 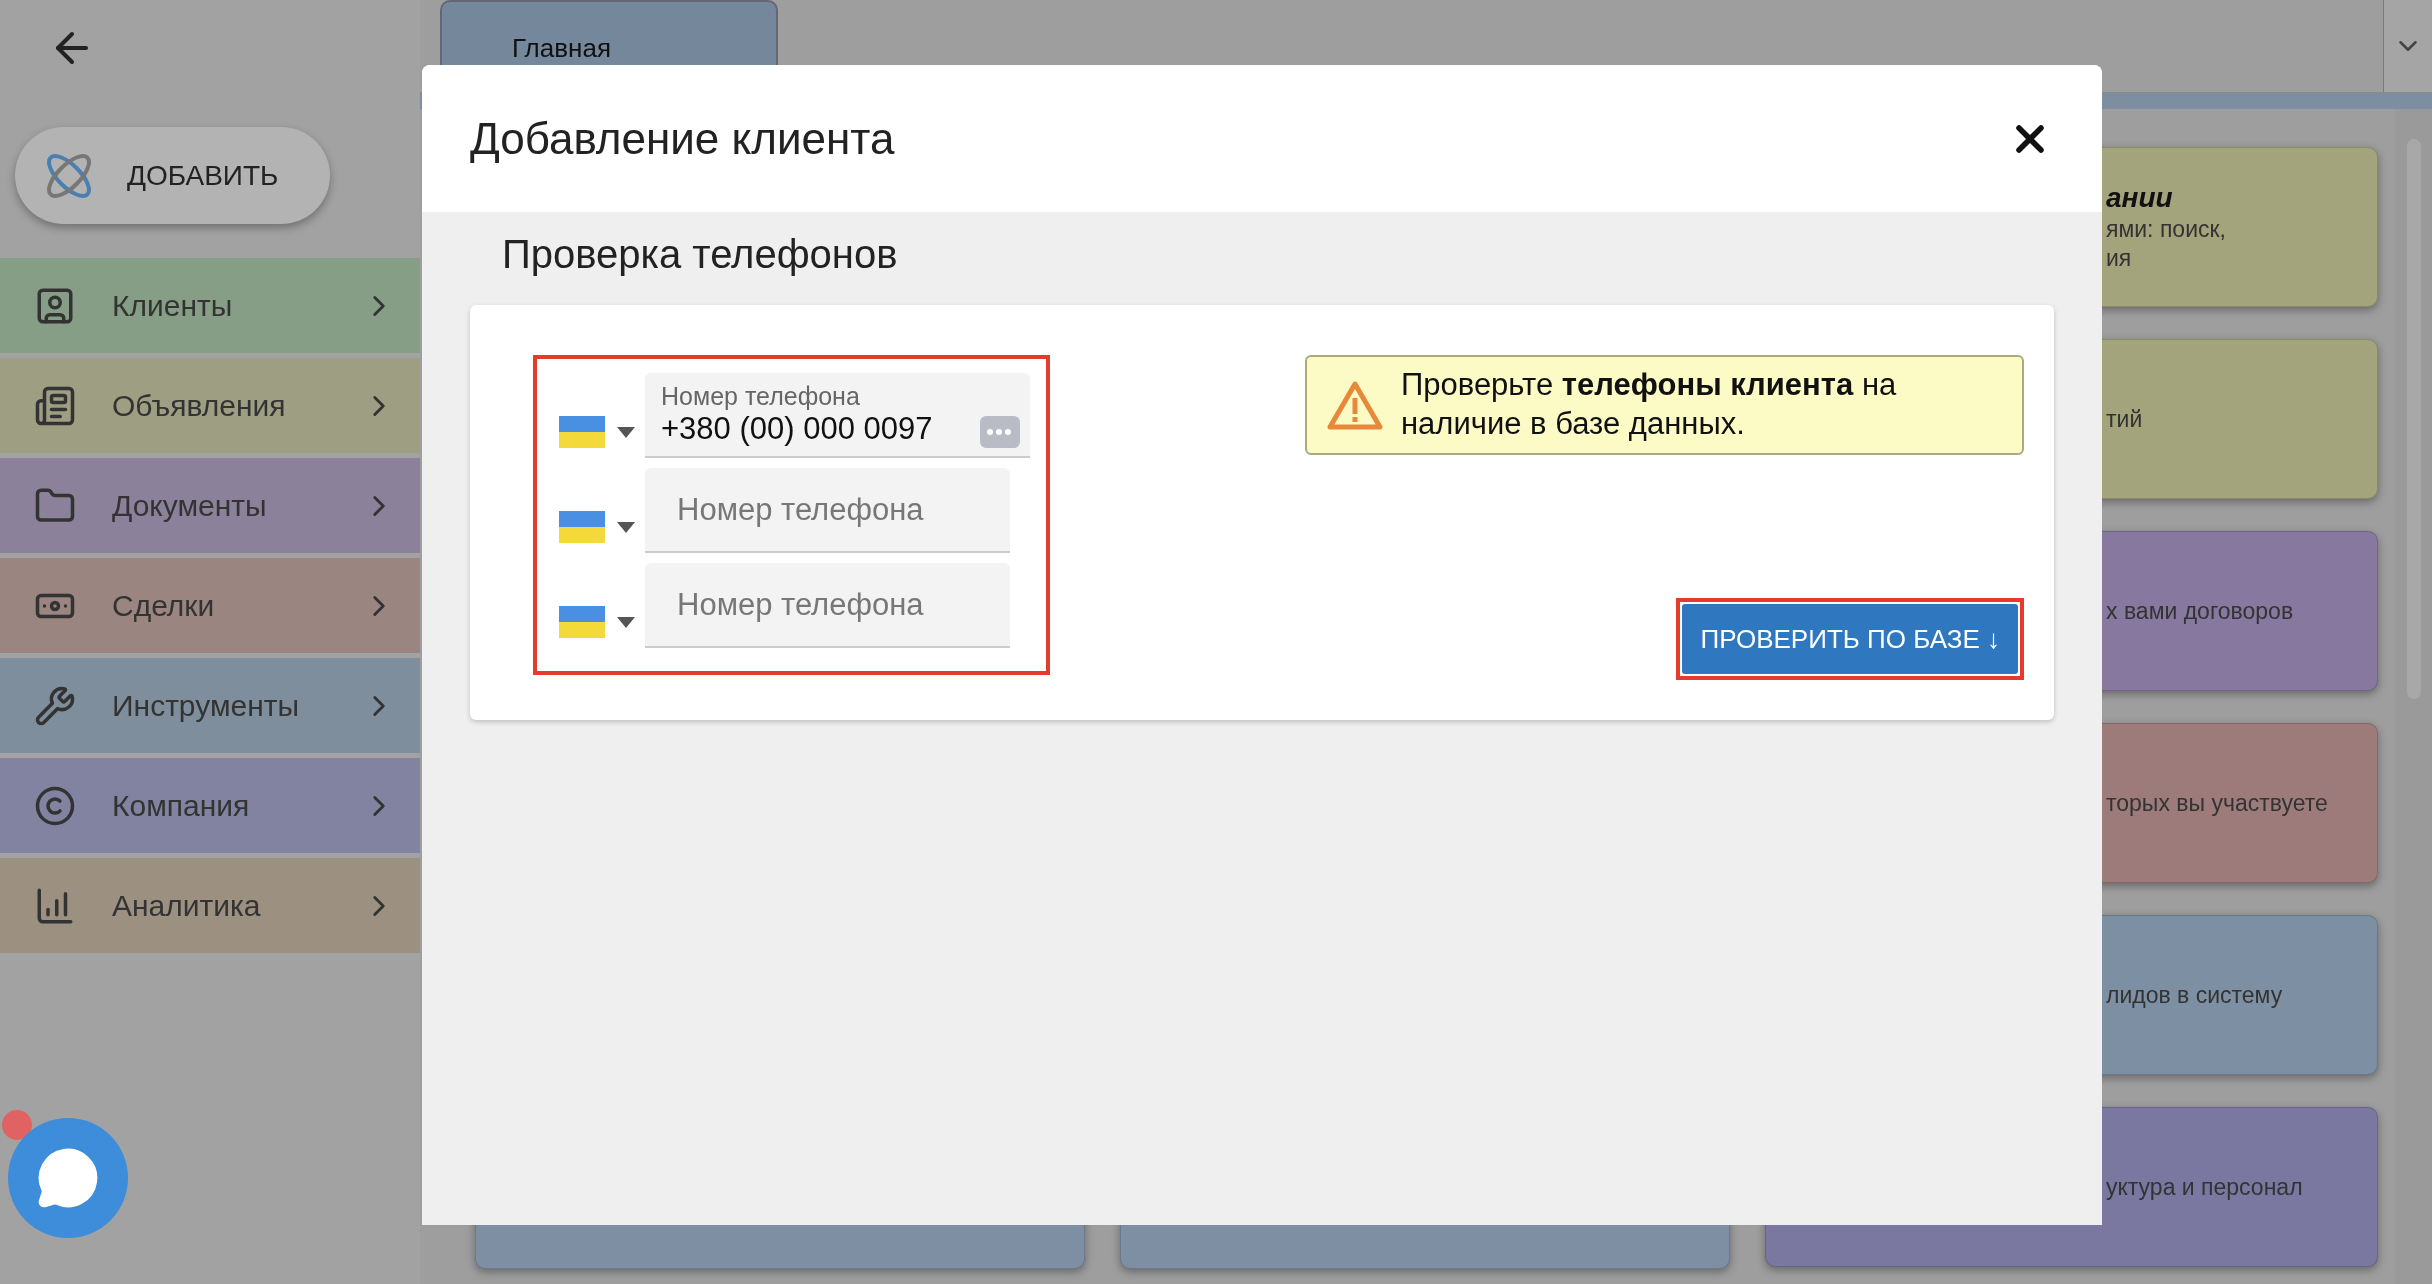 What do you see at coordinates (187, 905) in the screenshot?
I see `sidebar-item-label: Аналитика` at bounding box center [187, 905].